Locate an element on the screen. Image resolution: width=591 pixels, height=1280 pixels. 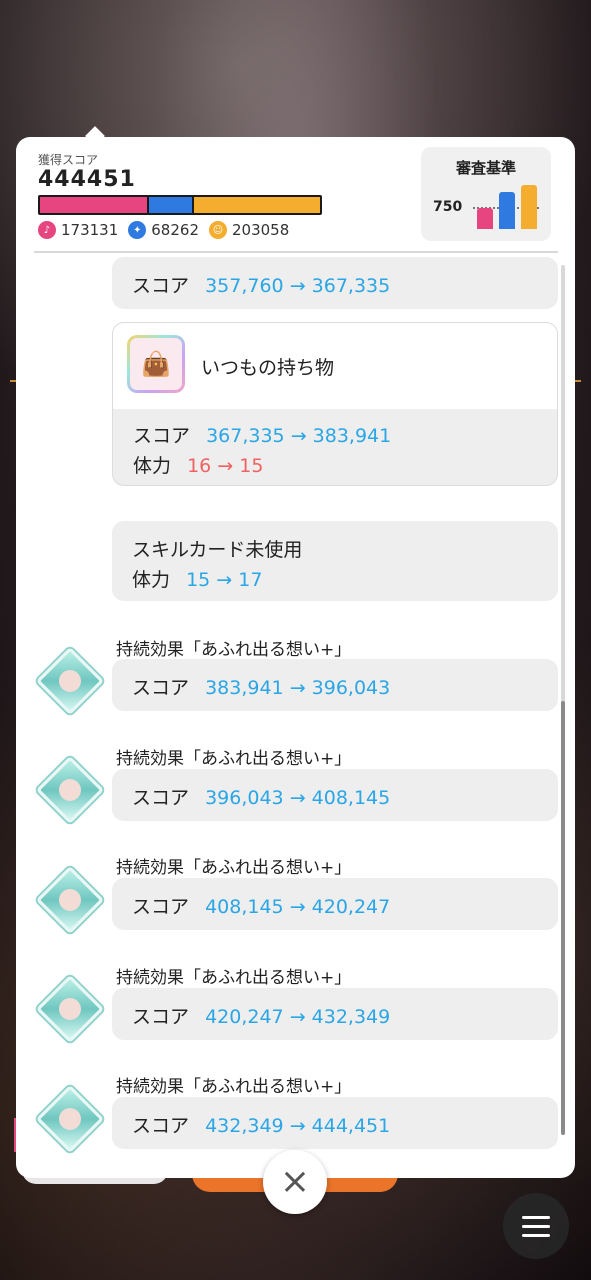
score-from: 357,760 is located at coordinates (244, 286).